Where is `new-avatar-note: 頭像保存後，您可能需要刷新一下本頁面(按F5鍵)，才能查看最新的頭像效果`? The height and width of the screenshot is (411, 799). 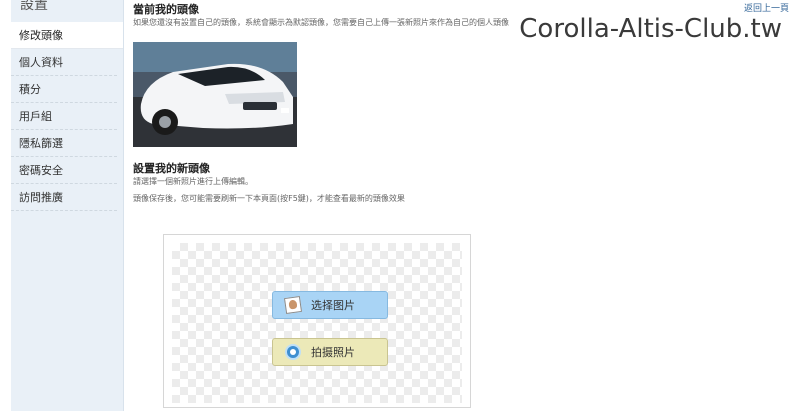
new-avatar-note: 頭像保存後，您可能需要刷新一下本頁面(按F5鍵)，才能查看最新的頭像效果 is located at coordinates (269, 198).